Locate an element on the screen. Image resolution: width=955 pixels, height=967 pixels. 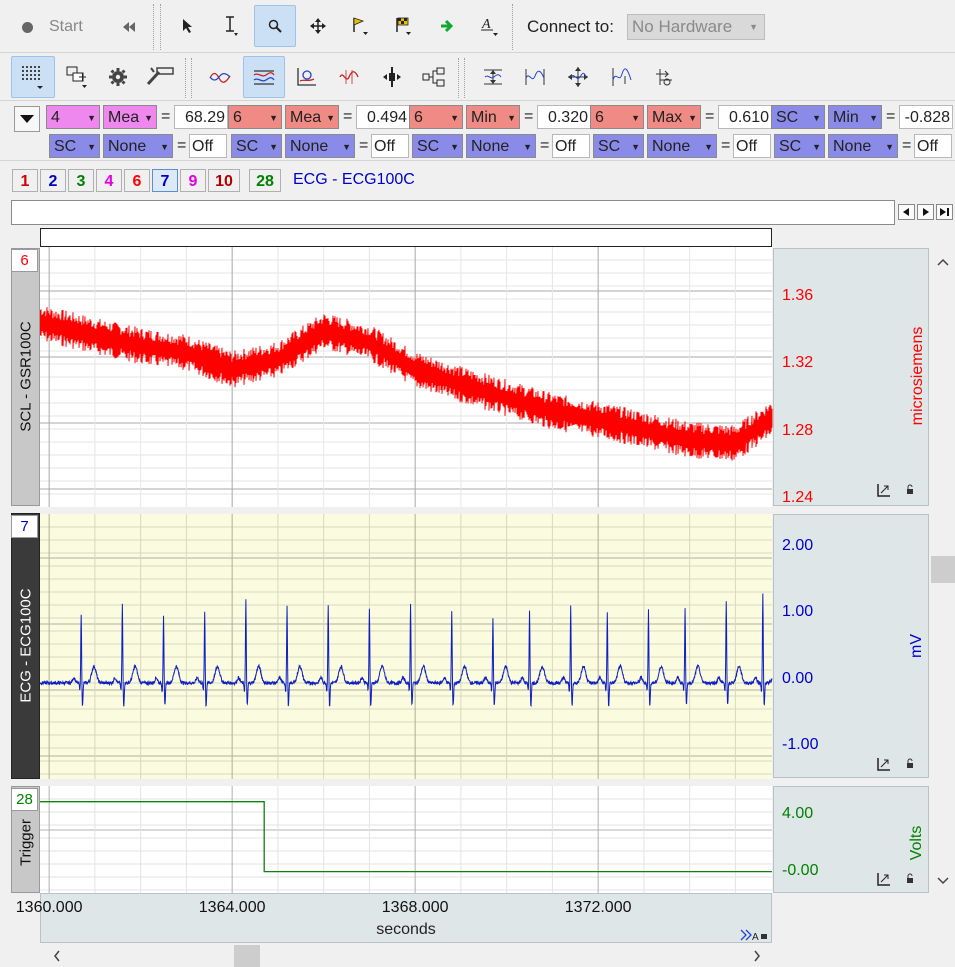
event-prev-button is located at coordinates (906, 212).